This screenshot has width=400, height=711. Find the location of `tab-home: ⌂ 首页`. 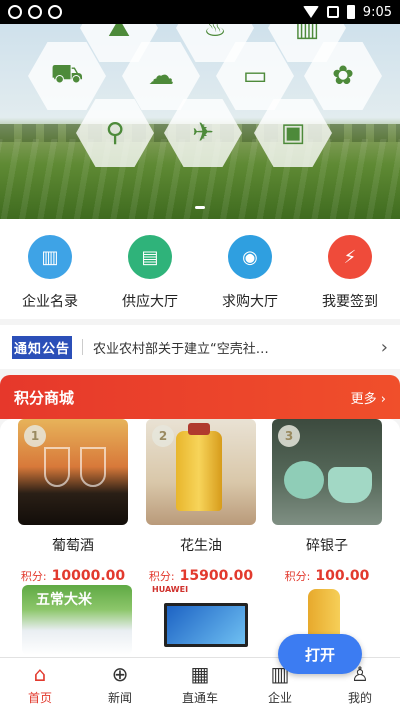

tab-home: ⌂ 首页 is located at coordinates (40, 684).